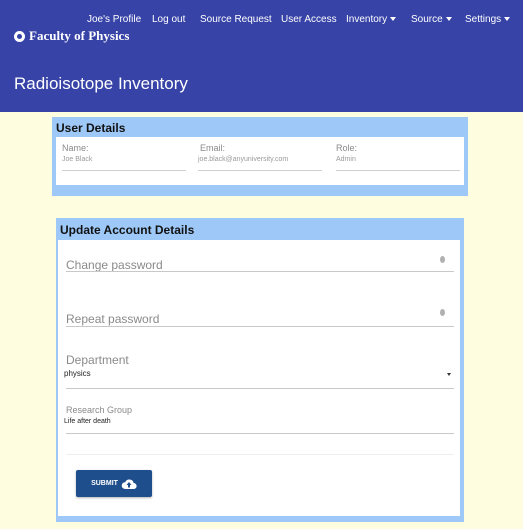 Image resolution: width=523 pixels, height=529 pixels. What do you see at coordinates (87, 421) in the screenshot?
I see `research-group-input: Life after death` at bounding box center [87, 421].